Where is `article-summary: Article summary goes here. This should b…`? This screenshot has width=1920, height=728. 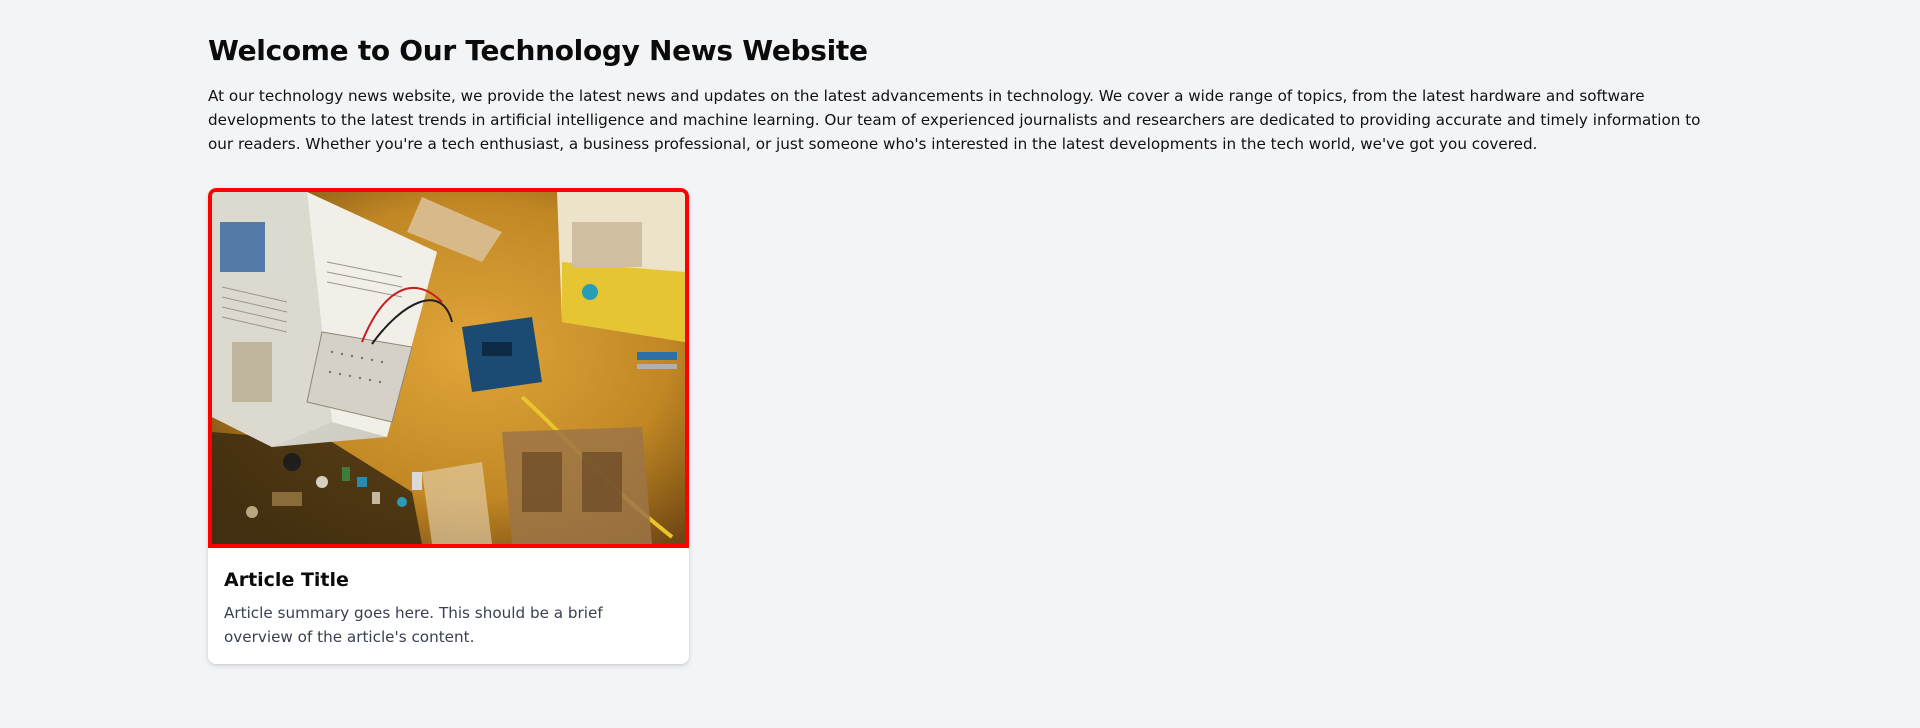
article-summary: Article summary goes here. This should b… is located at coordinates (413, 625).